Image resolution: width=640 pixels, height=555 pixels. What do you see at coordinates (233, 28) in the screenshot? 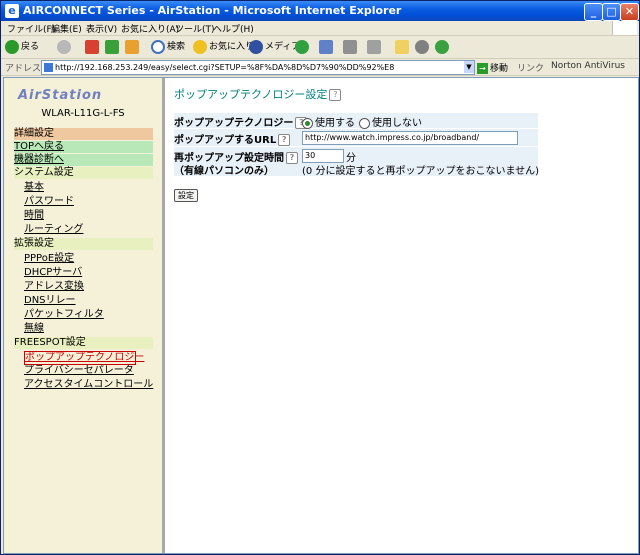
I see `menu-help: ヘルプ(H)` at bounding box center [233, 28].